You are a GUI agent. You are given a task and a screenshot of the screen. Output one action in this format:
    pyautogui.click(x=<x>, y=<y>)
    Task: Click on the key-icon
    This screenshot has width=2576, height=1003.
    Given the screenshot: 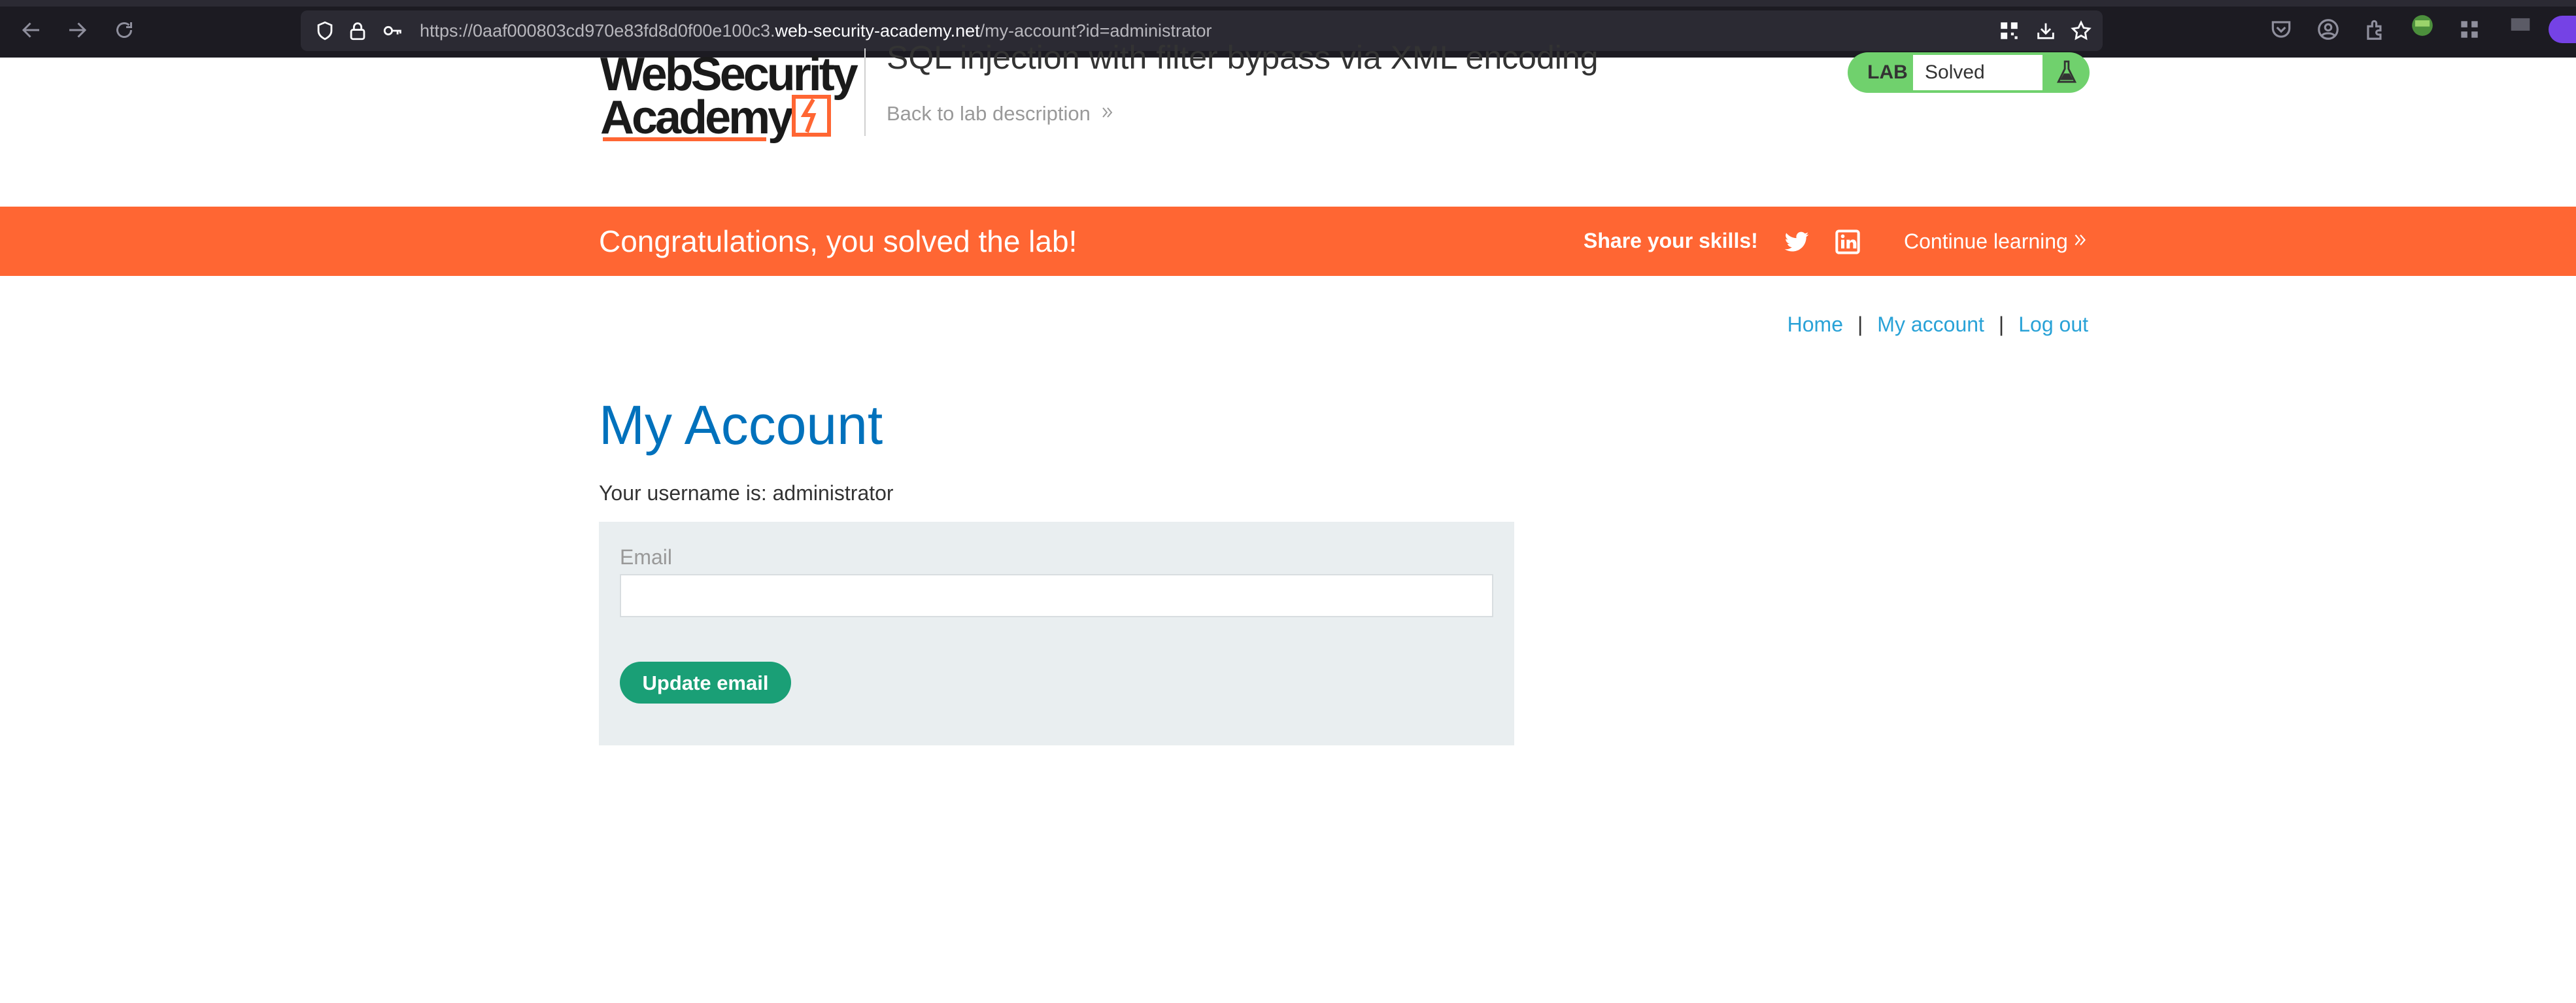 What is the action you would take?
    pyautogui.click(x=393, y=31)
    